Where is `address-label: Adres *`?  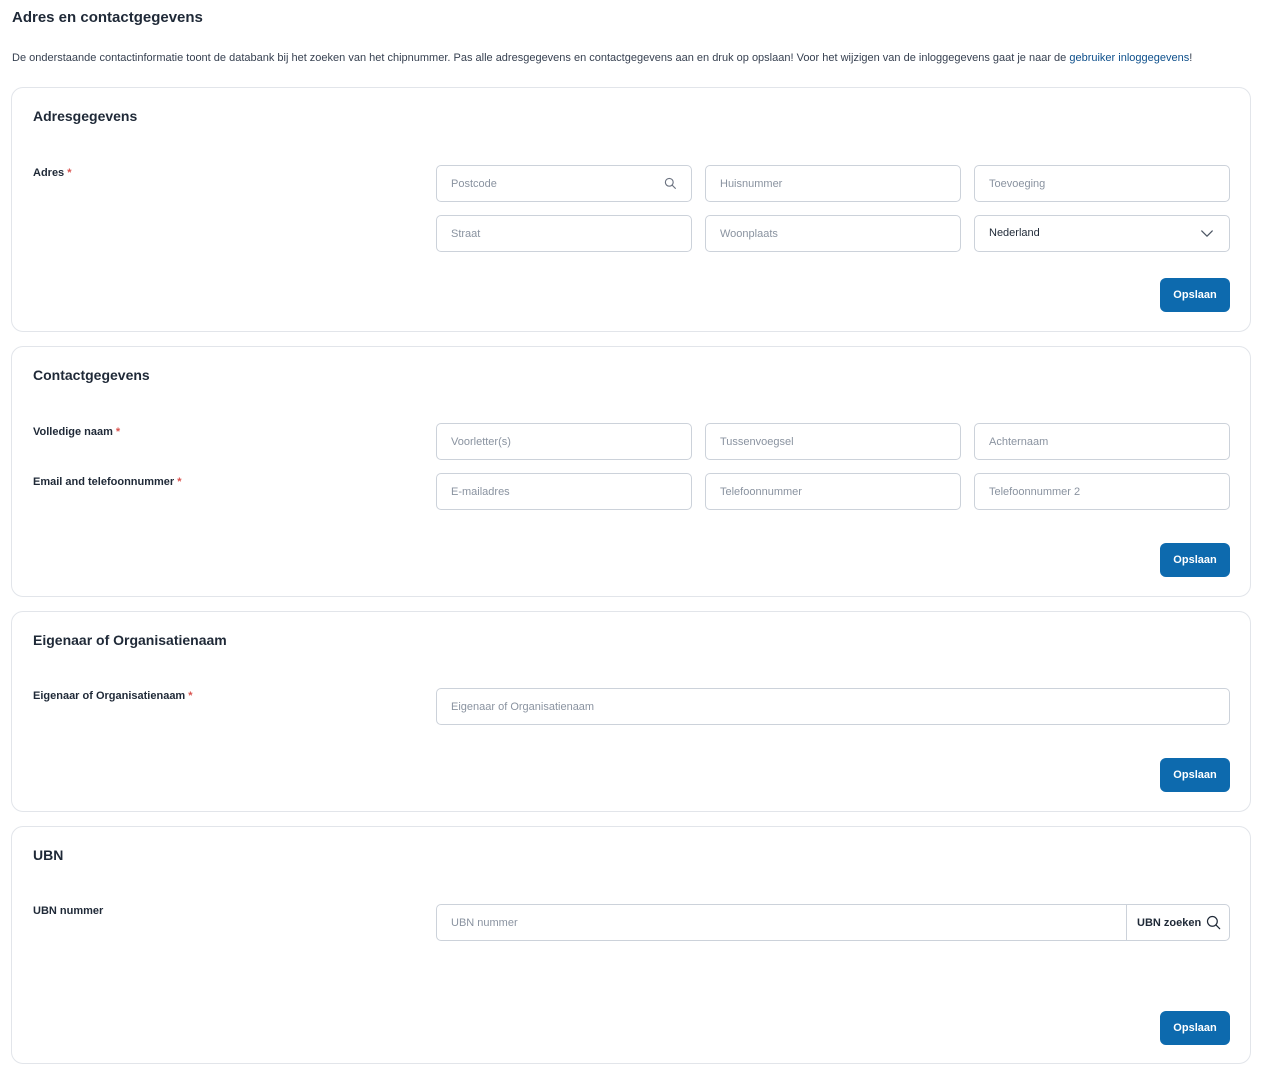 address-label: Adres * is located at coordinates (52, 173).